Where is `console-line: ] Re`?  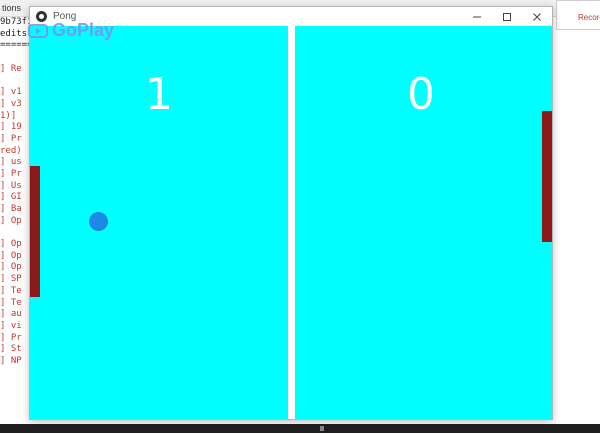
console-line: ] Re is located at coordinates (11, 68).